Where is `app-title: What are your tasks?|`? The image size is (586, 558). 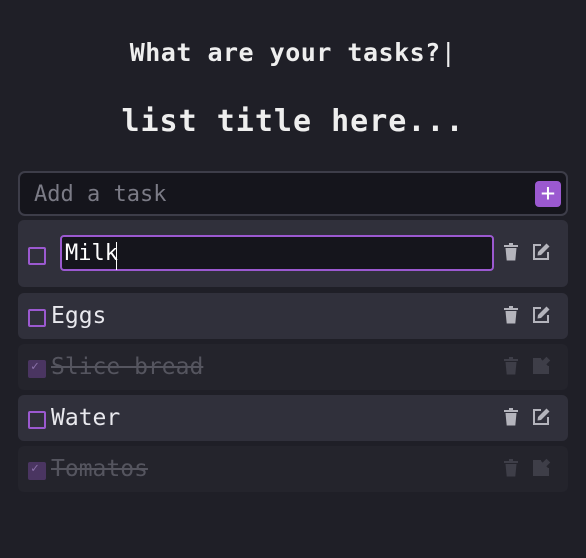
app-title: What are your tasks?| is located at coordinates (293, 52).